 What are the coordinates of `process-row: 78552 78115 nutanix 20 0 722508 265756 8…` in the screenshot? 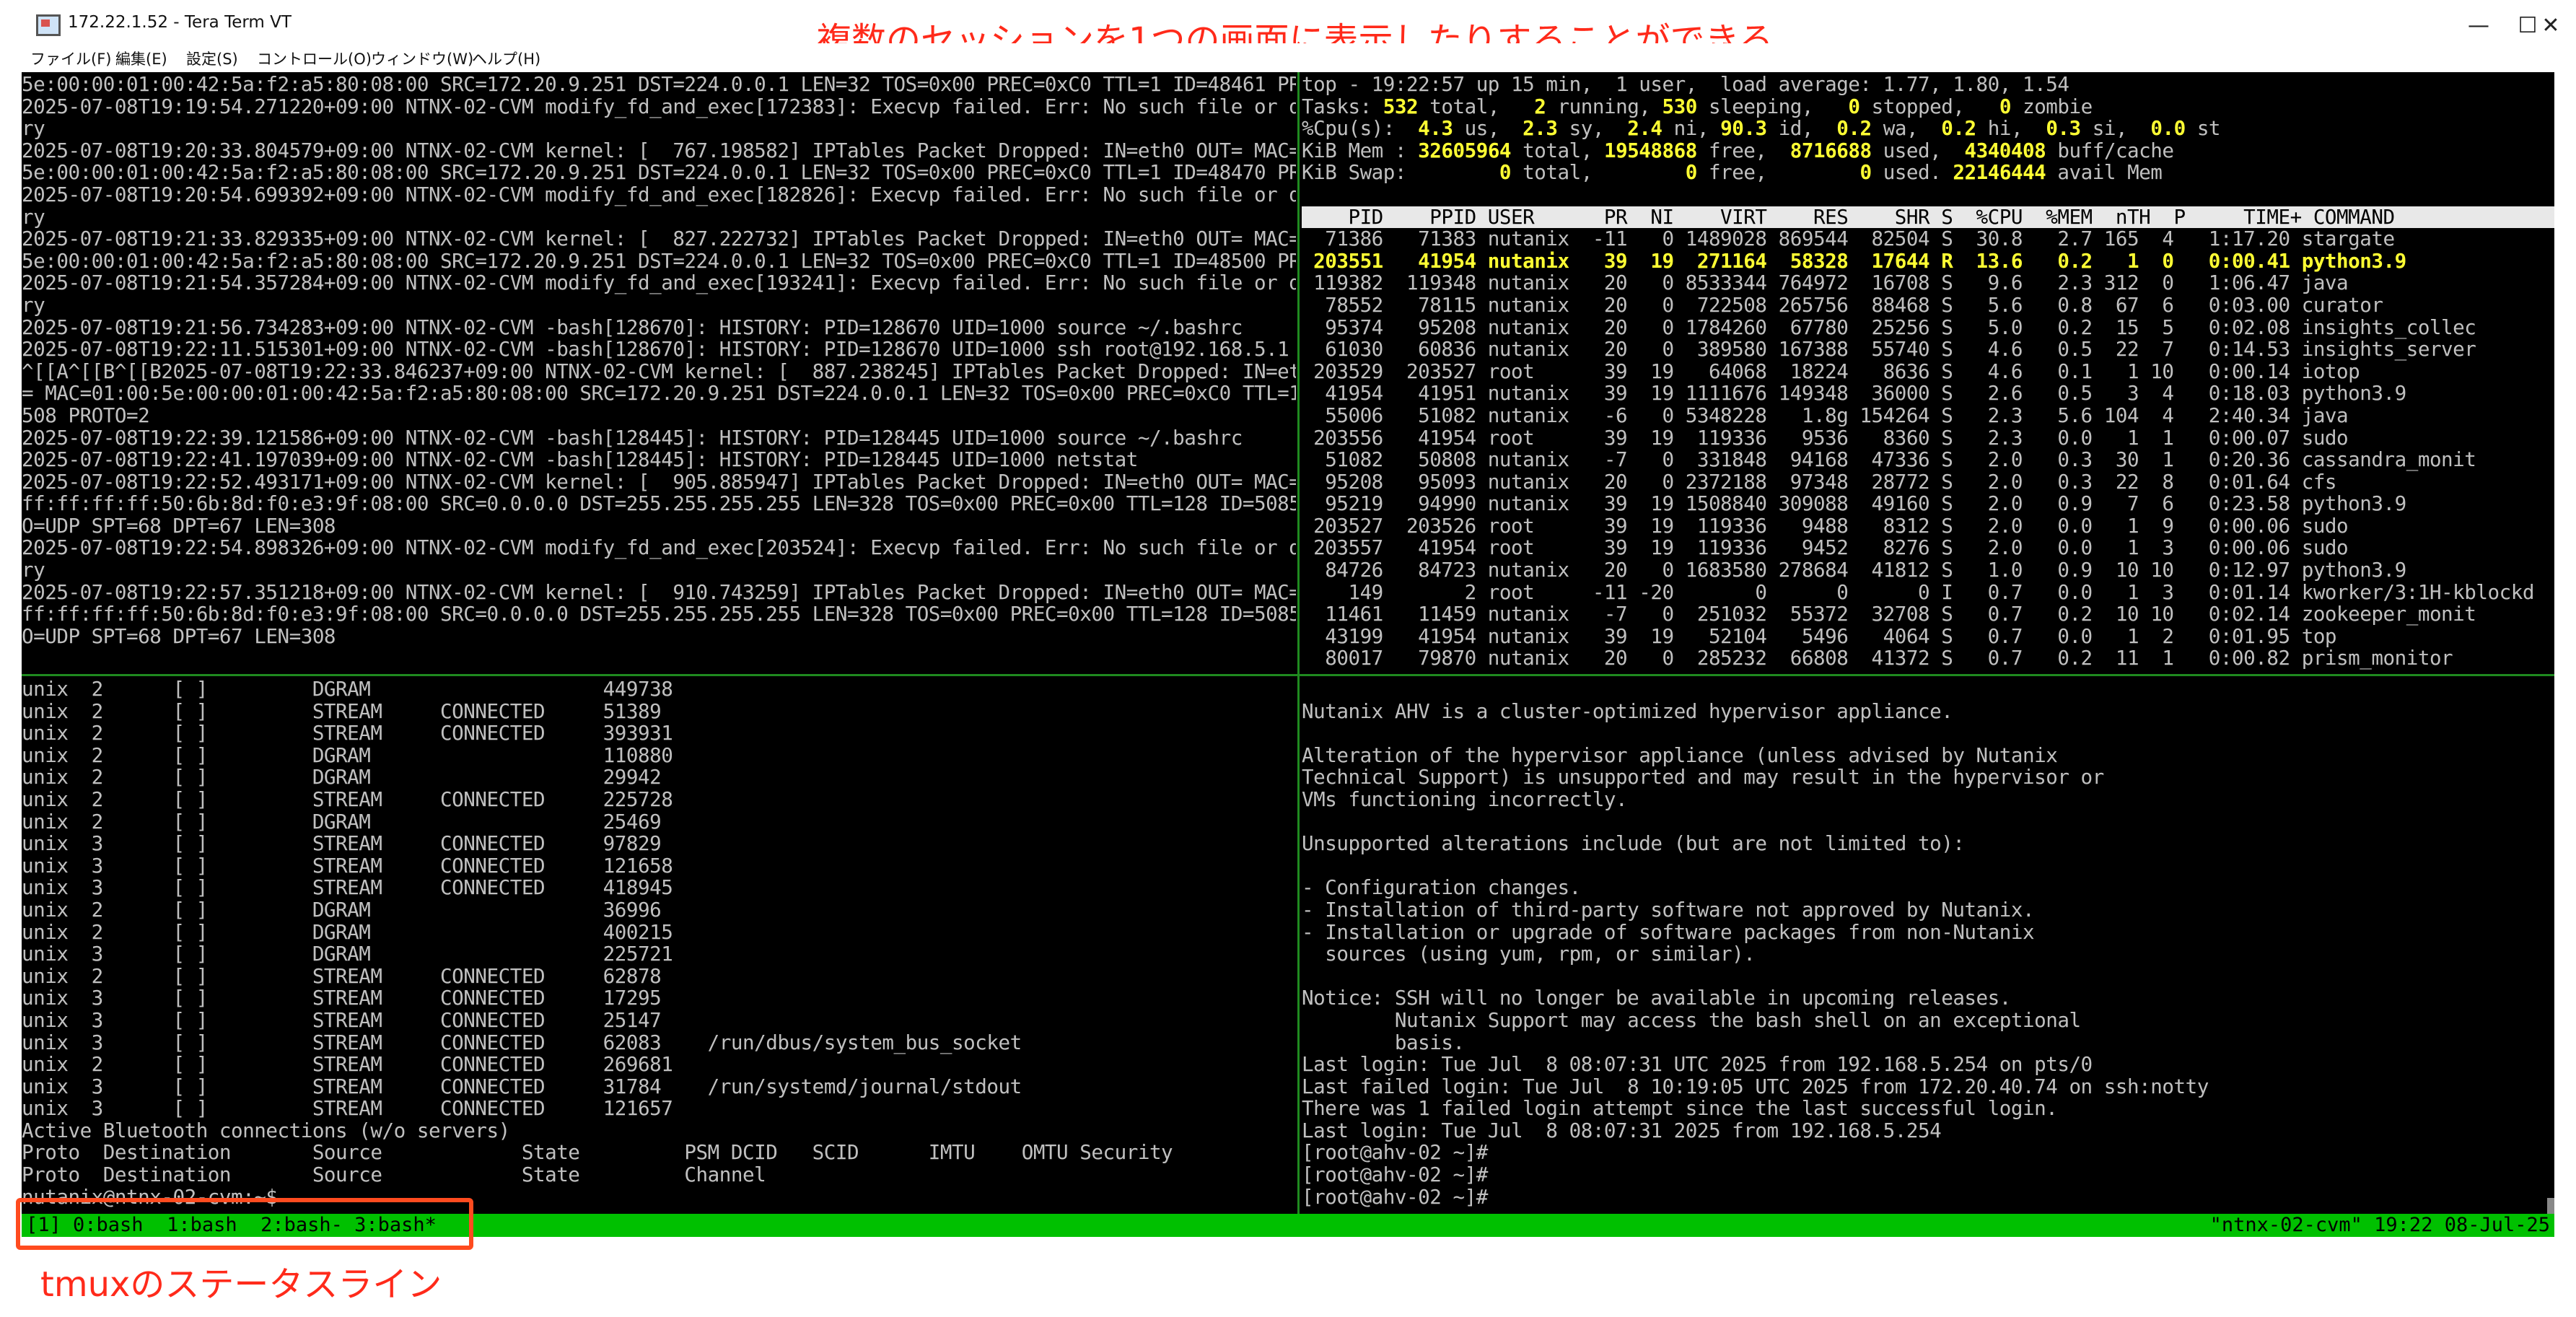 It's located at (1842, 304).